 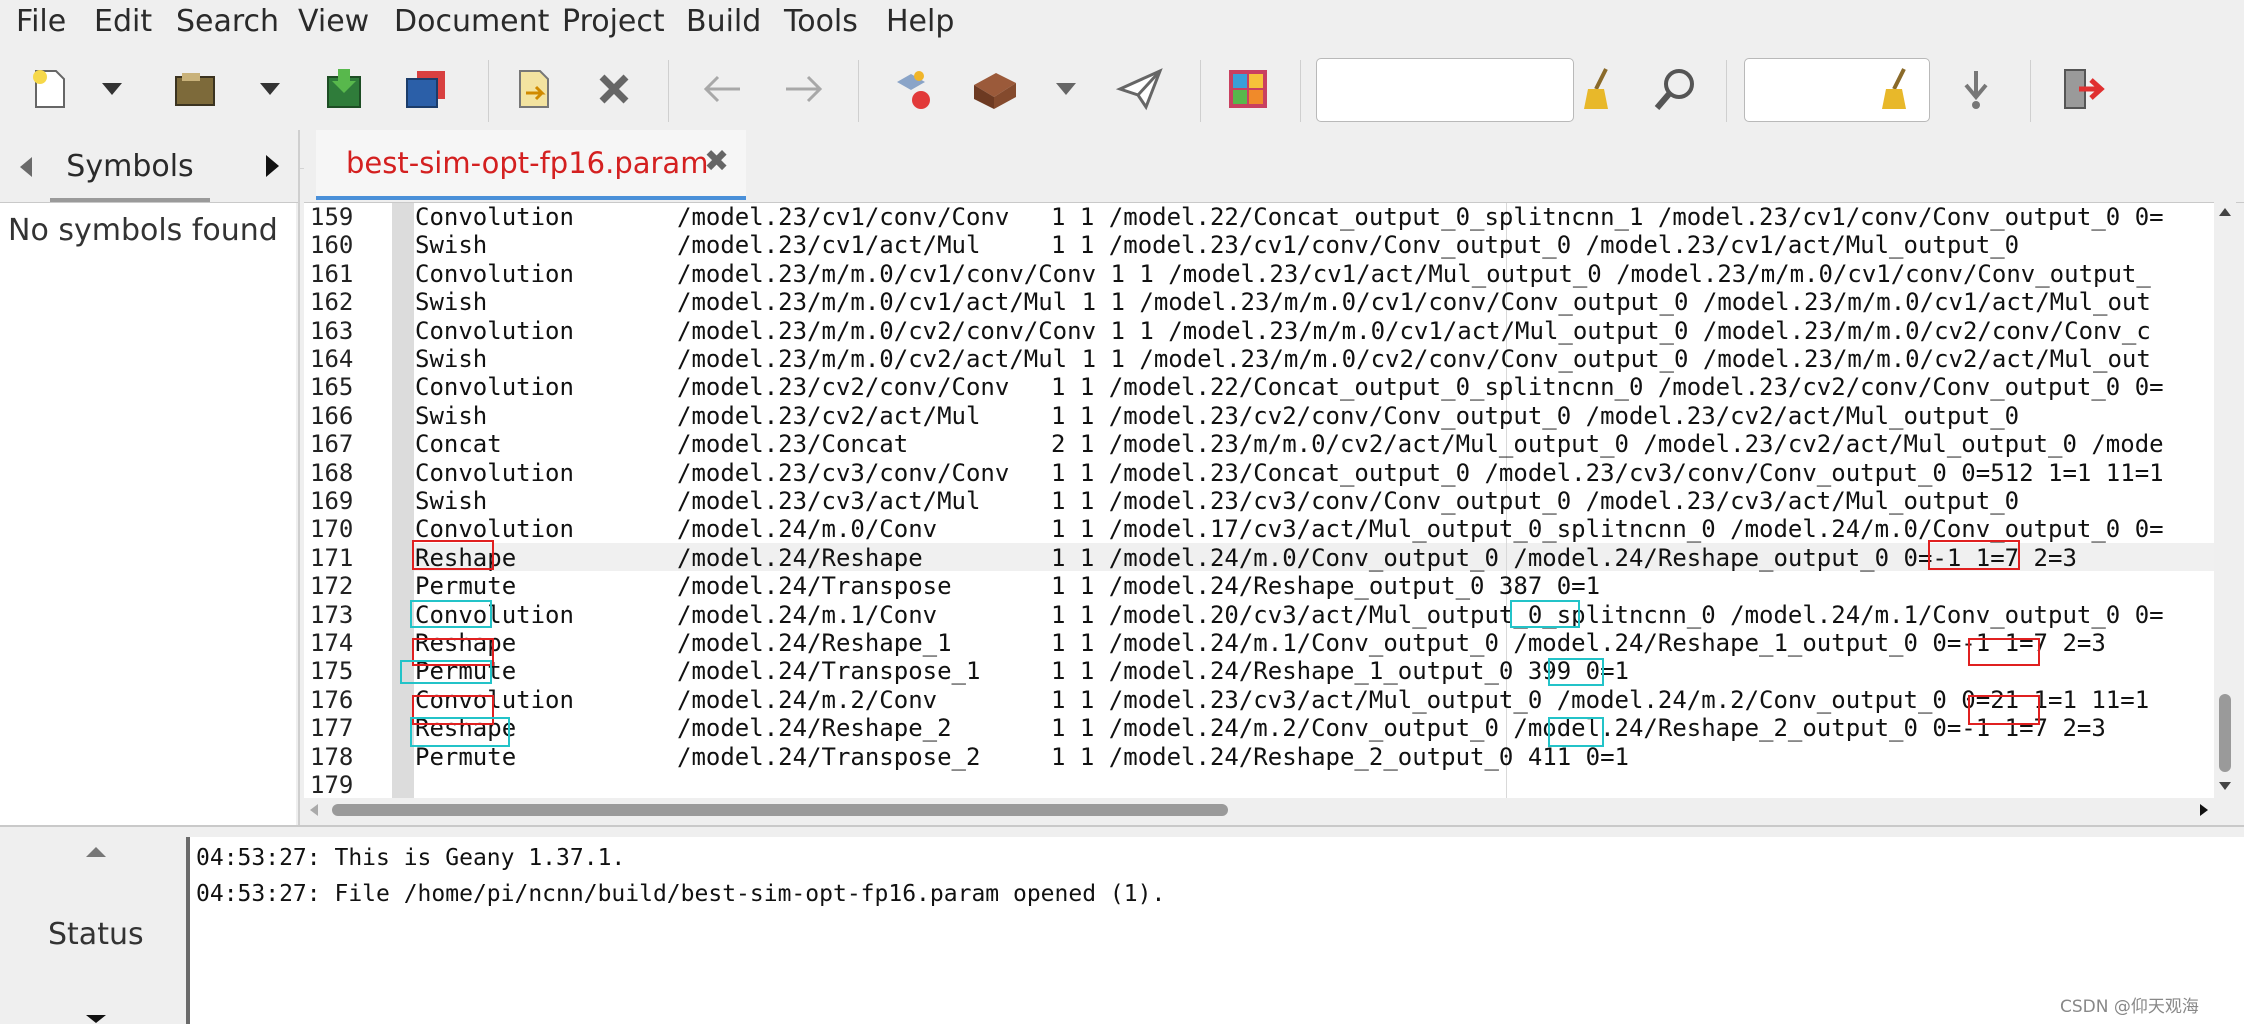 I want to click on layer-name: /model.24/m.2/Conv, so click(x=807, y=699).